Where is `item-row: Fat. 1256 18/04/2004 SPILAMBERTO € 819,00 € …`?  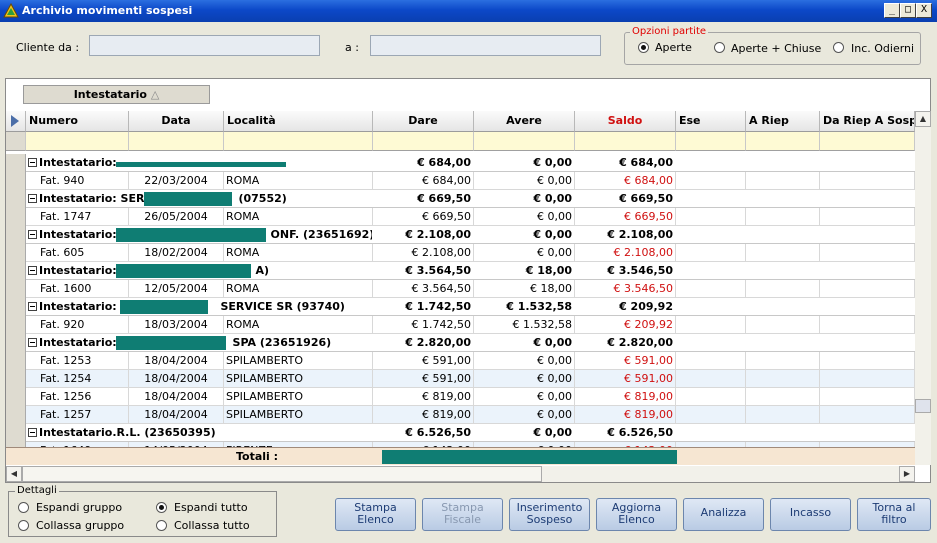 item-row: Fat. 1256 18/04/2004 SPILAMBERTO € 819,00 € … is located at coordinates (470, 397).